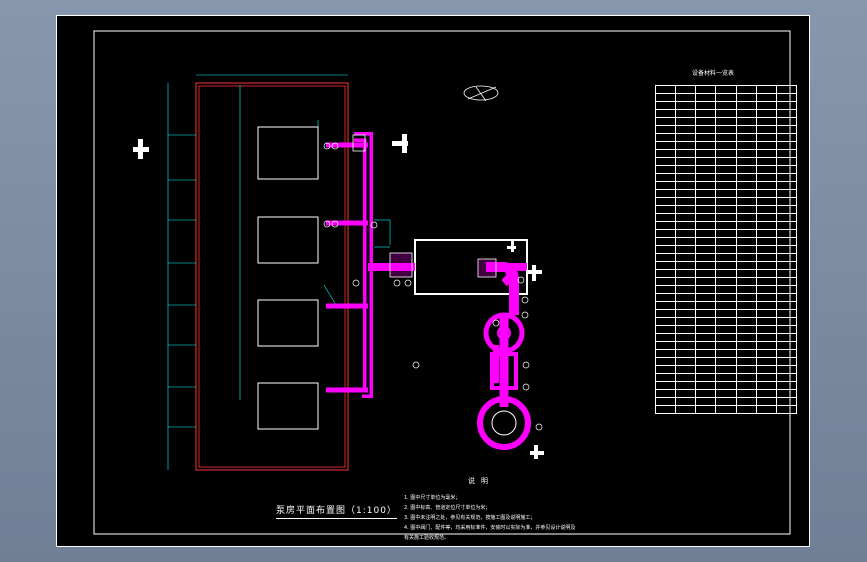  What do you see at coordinates (447, 508) in the screenshot?
I see `note-line-2: 2. 图中标高、管道定位尺寸单位为米；` at bounding box center [447, 508].